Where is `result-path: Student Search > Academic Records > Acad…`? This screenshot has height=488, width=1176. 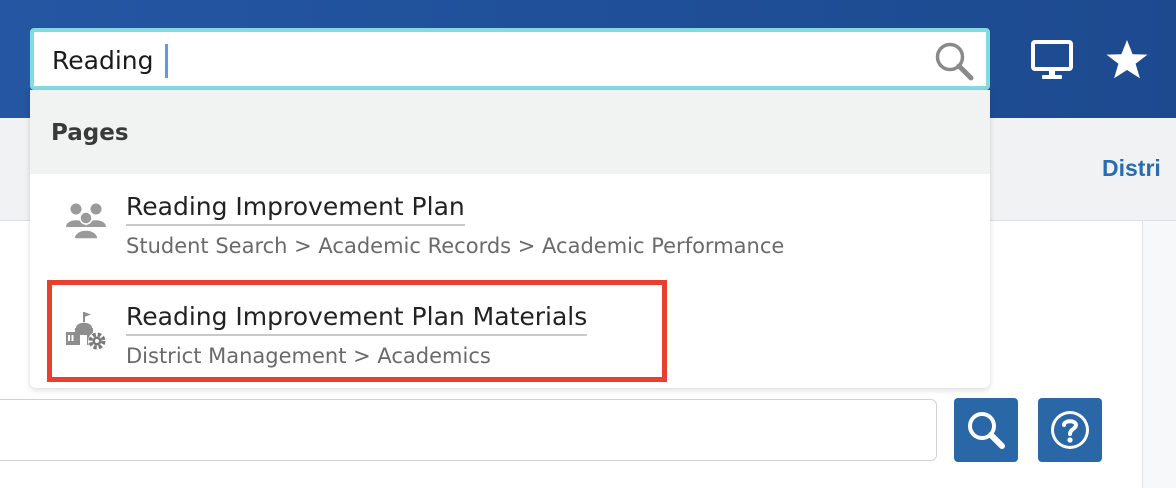 result-path: Student Search > Academic Records > Acad… is located at coordinates (455, 246).